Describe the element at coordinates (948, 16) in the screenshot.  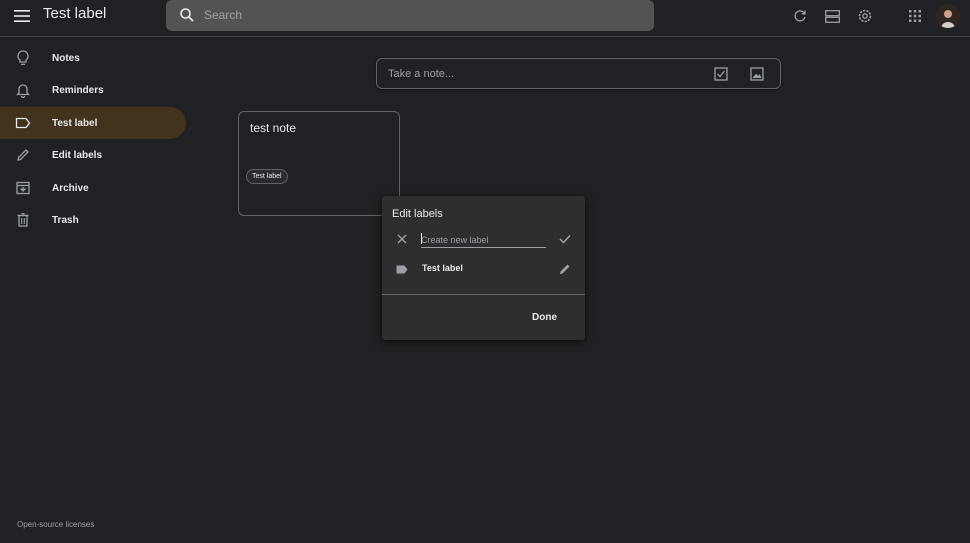
I see `avatar` at that location.